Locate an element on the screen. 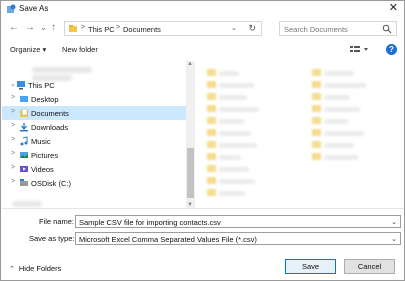  tree-item-label: Downloads is located at coordinates (50, 127).